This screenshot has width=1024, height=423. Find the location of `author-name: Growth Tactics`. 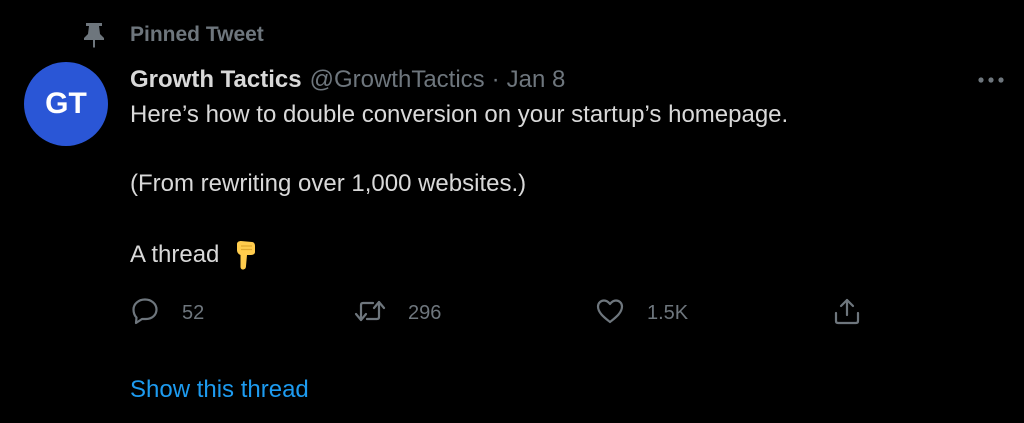

author-name: Growth Tactics is located at coordinates (216, 80).